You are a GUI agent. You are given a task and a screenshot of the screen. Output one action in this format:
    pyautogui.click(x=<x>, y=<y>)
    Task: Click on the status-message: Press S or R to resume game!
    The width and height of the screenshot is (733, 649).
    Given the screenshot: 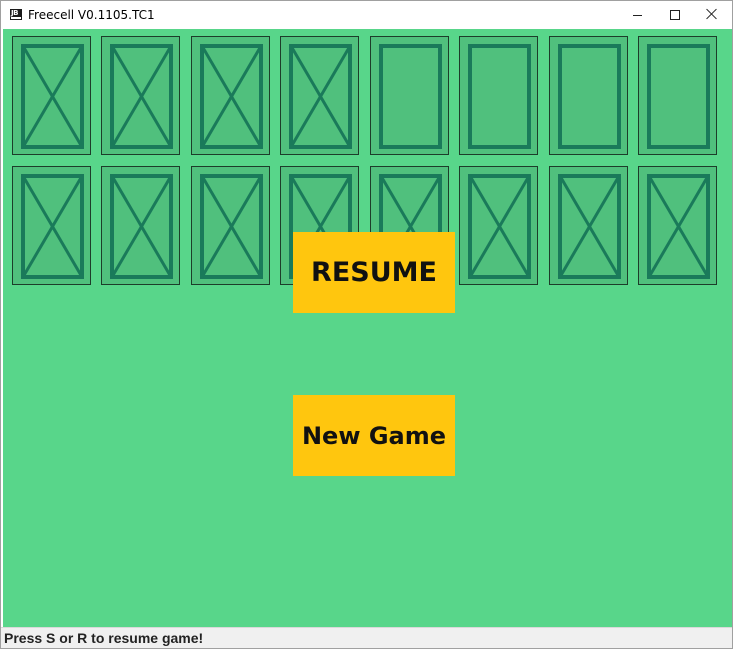 What is the action you would take?
    pyautogui.click(x=104, y=638)
    